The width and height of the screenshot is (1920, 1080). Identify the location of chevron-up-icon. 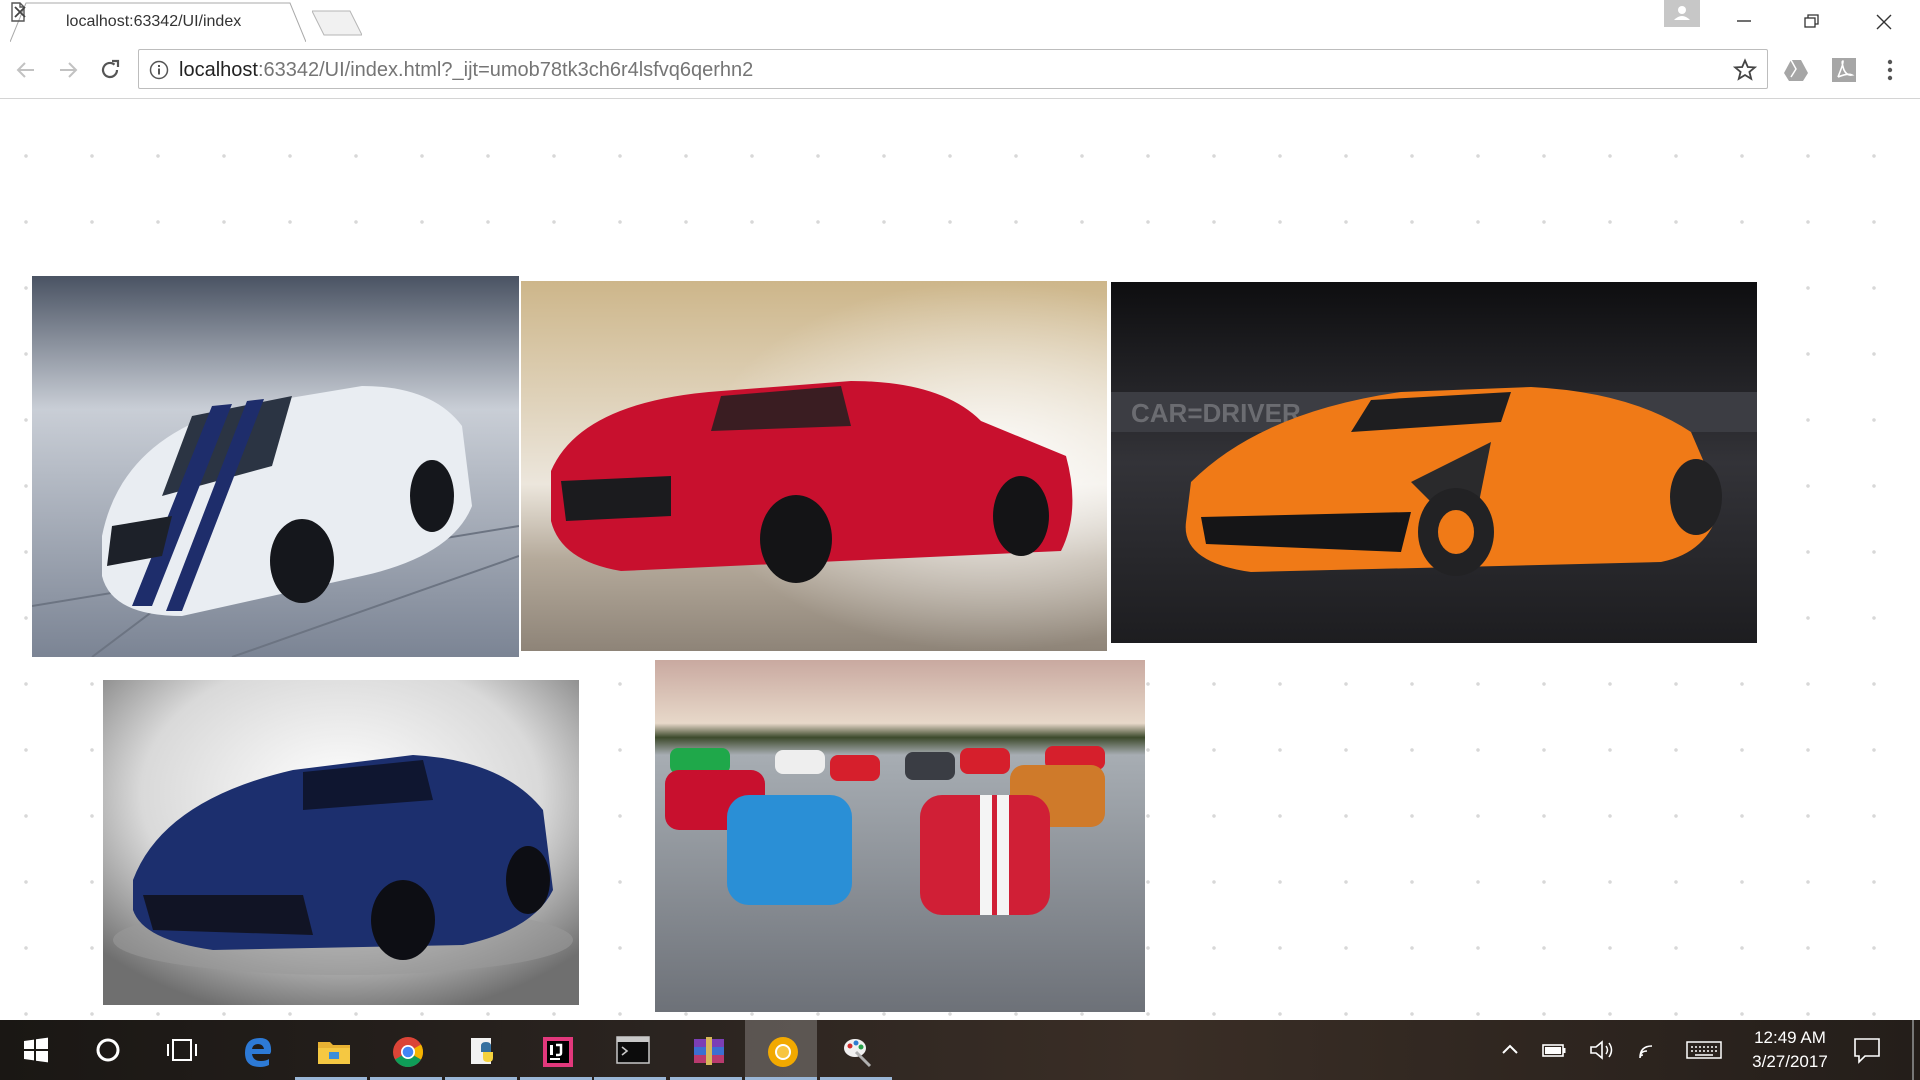
(1510, 1050).